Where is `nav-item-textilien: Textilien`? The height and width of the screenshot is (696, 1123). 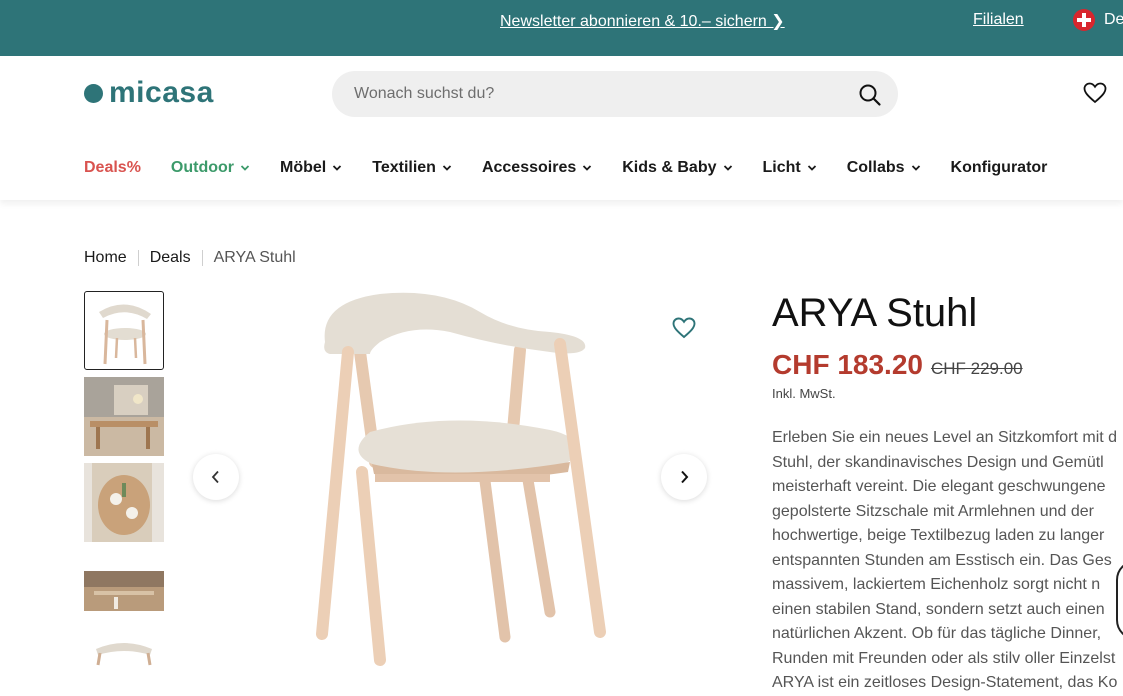
nav-item-textilien: Textilien is located at coordinates (412, 168).